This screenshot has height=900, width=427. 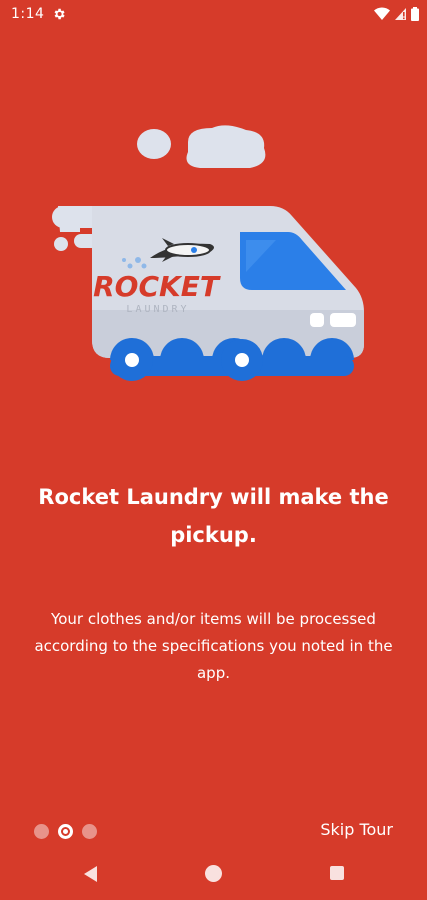 What do you see at coordinates (213, 15) in the screenshot?
I see `status-bar: 1:14` at bounding box center [213, 15].